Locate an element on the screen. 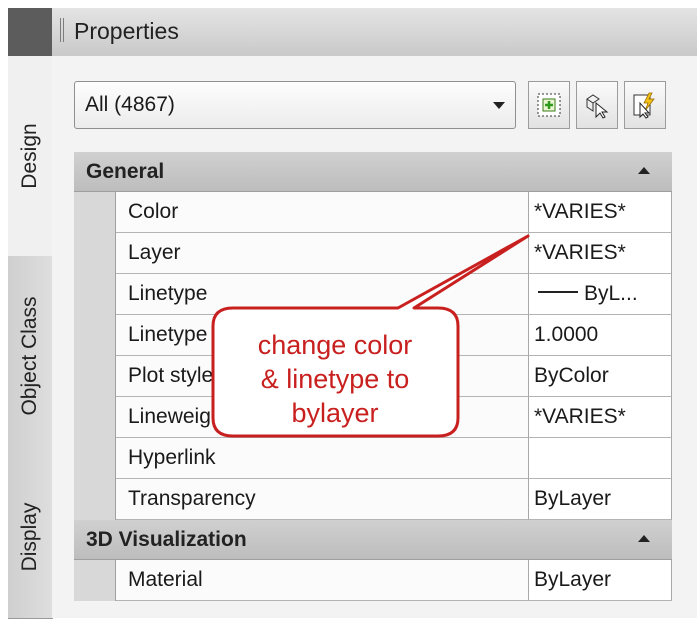  title-bar-corner is located at coordinates (30, 32).